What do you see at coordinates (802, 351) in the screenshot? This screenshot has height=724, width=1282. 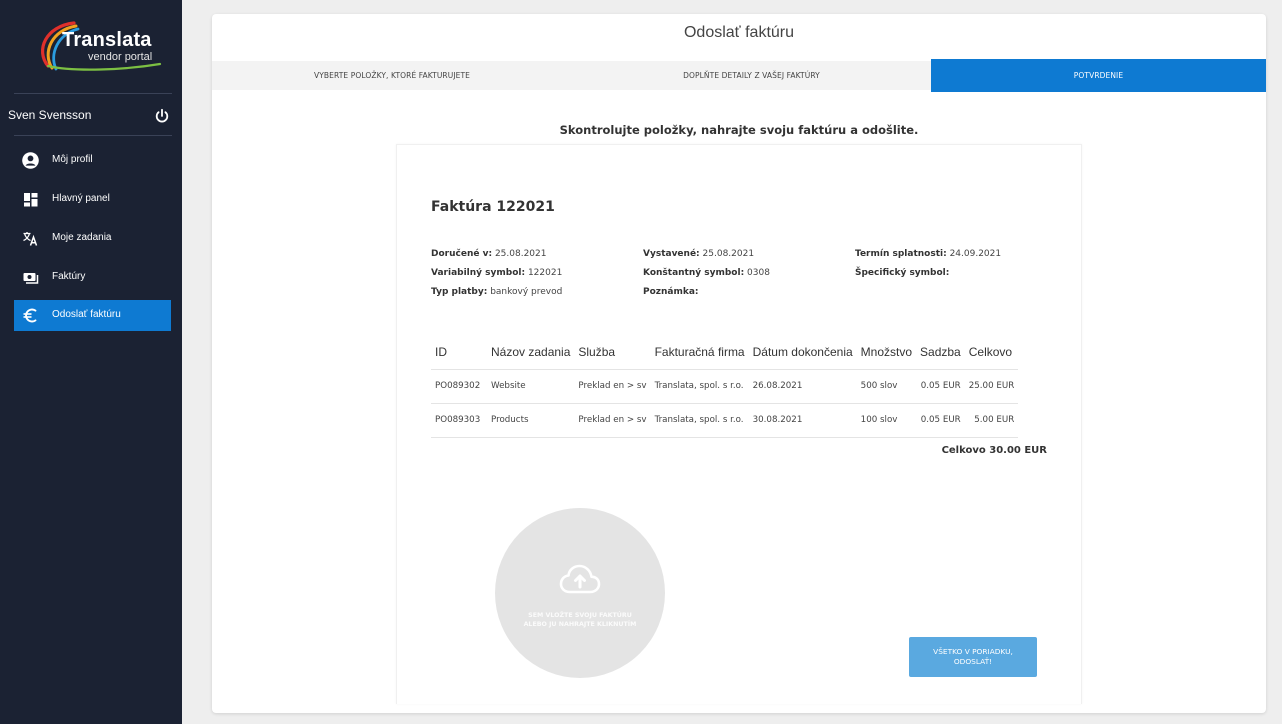 I see `column-header: Dátum dokončenia` at bounding box center [802, 351].